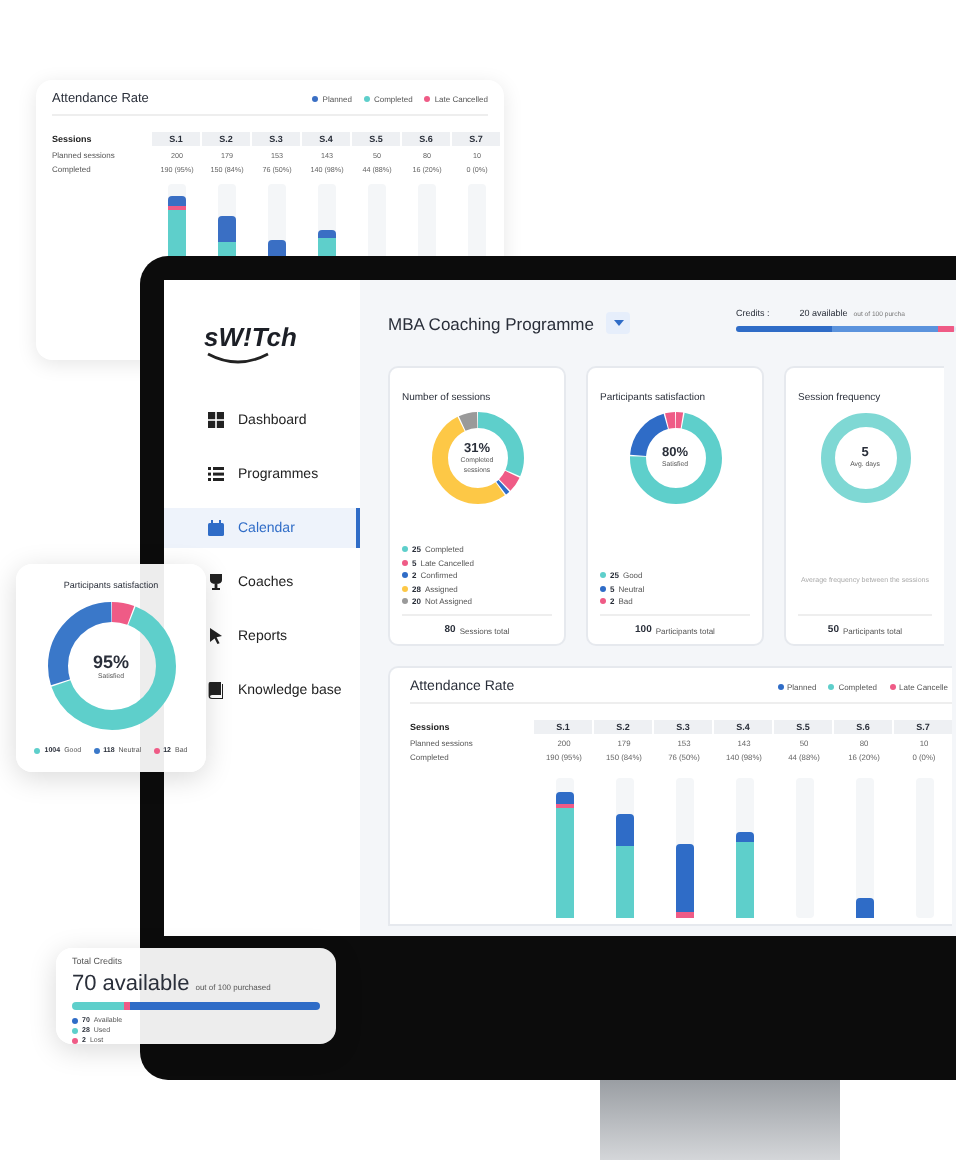  I want to click on credits-available: 70 available, so click(131, 984).